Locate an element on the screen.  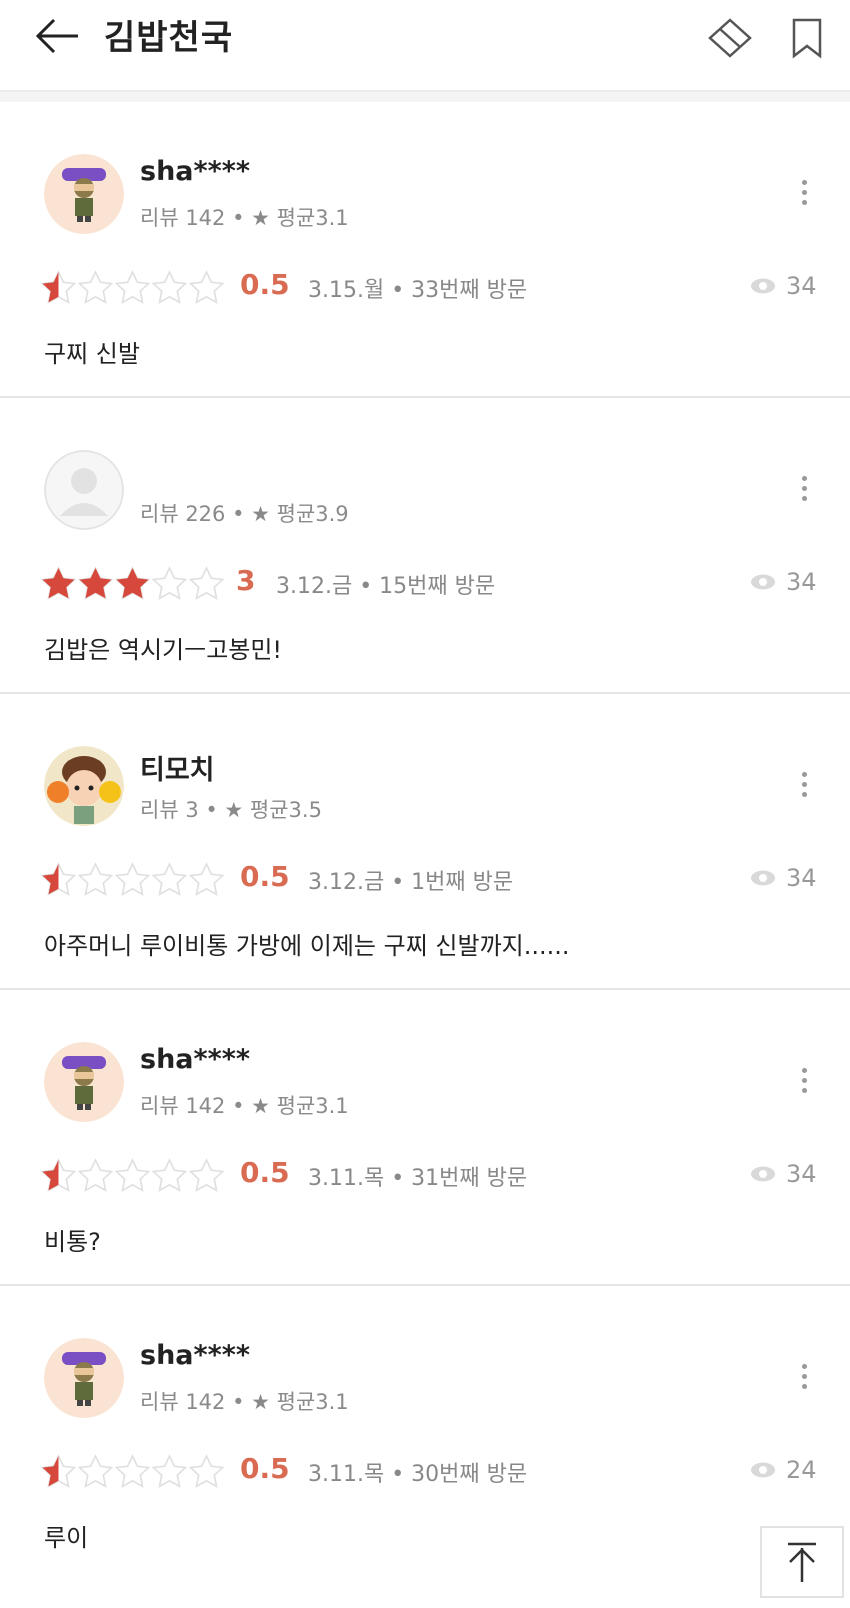
scroll-top-button is located at coordinates (802, 1562).